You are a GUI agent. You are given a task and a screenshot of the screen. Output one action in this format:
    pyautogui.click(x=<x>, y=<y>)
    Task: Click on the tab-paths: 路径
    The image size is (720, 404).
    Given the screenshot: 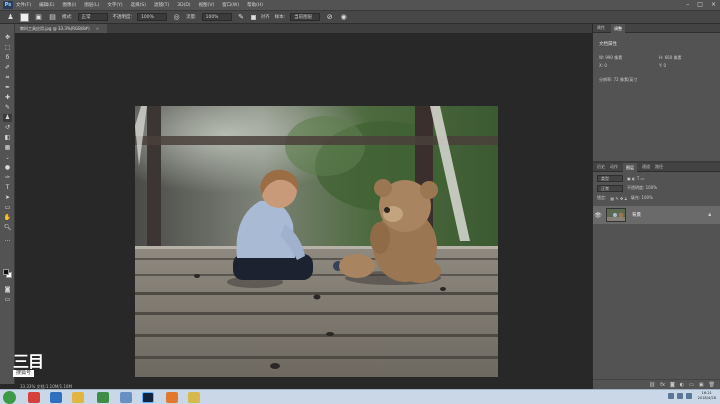 What is the action you would take?
    pyautogui.click(x=659, y=167)
    